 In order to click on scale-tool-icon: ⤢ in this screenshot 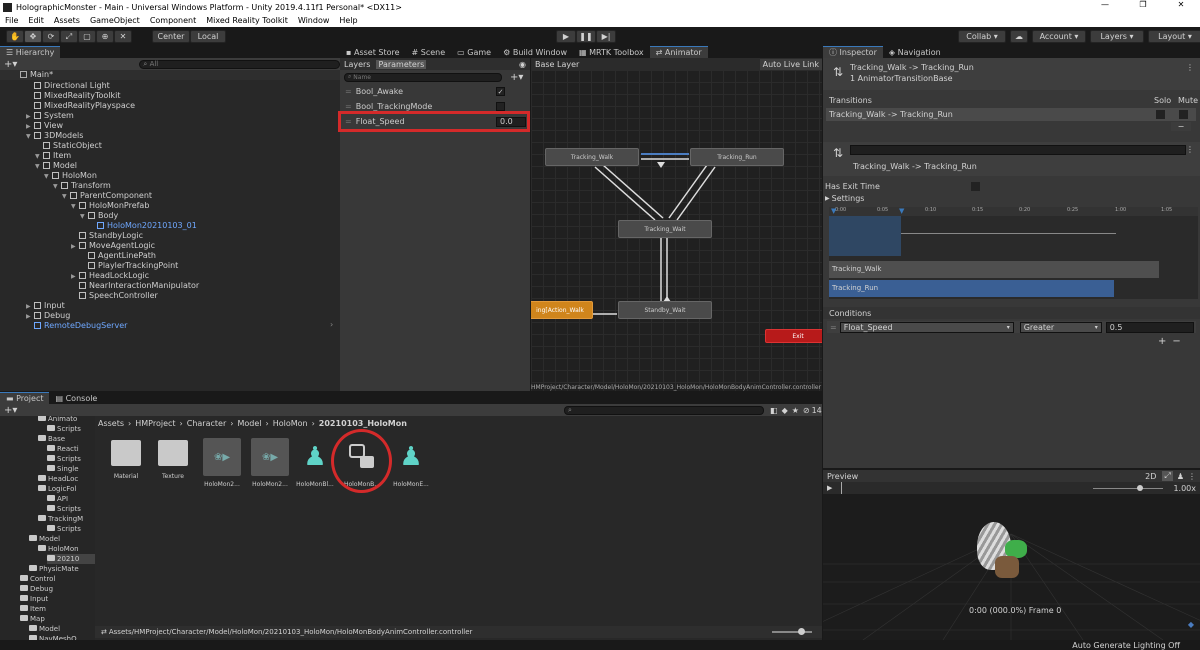, I will do `click(69, 36)`.